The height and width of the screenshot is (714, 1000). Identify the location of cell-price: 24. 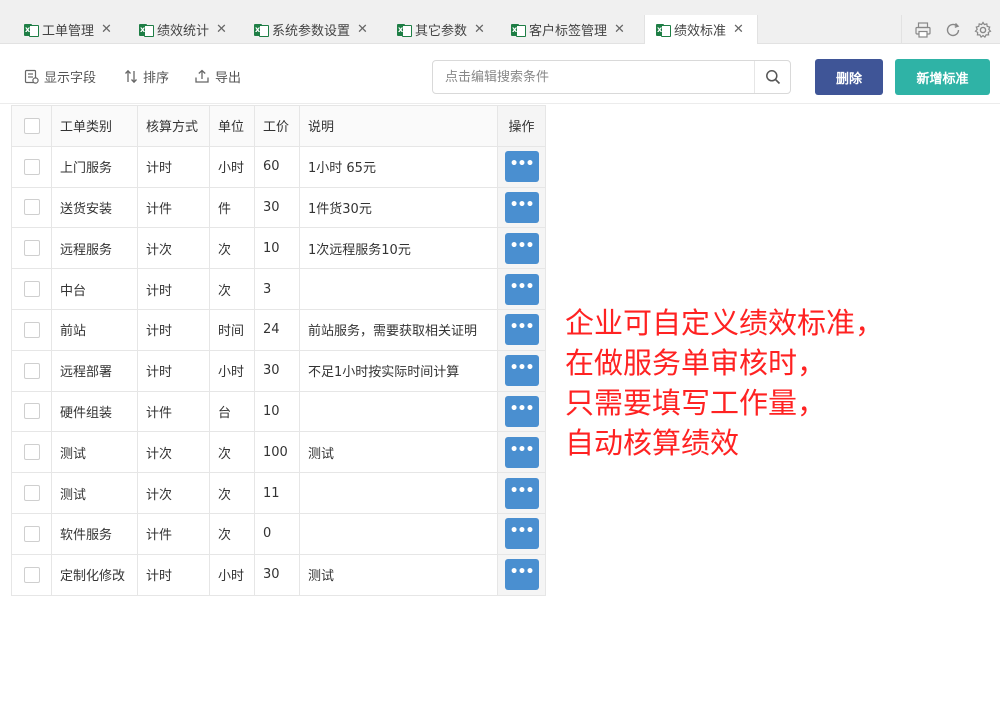
(277, 329).